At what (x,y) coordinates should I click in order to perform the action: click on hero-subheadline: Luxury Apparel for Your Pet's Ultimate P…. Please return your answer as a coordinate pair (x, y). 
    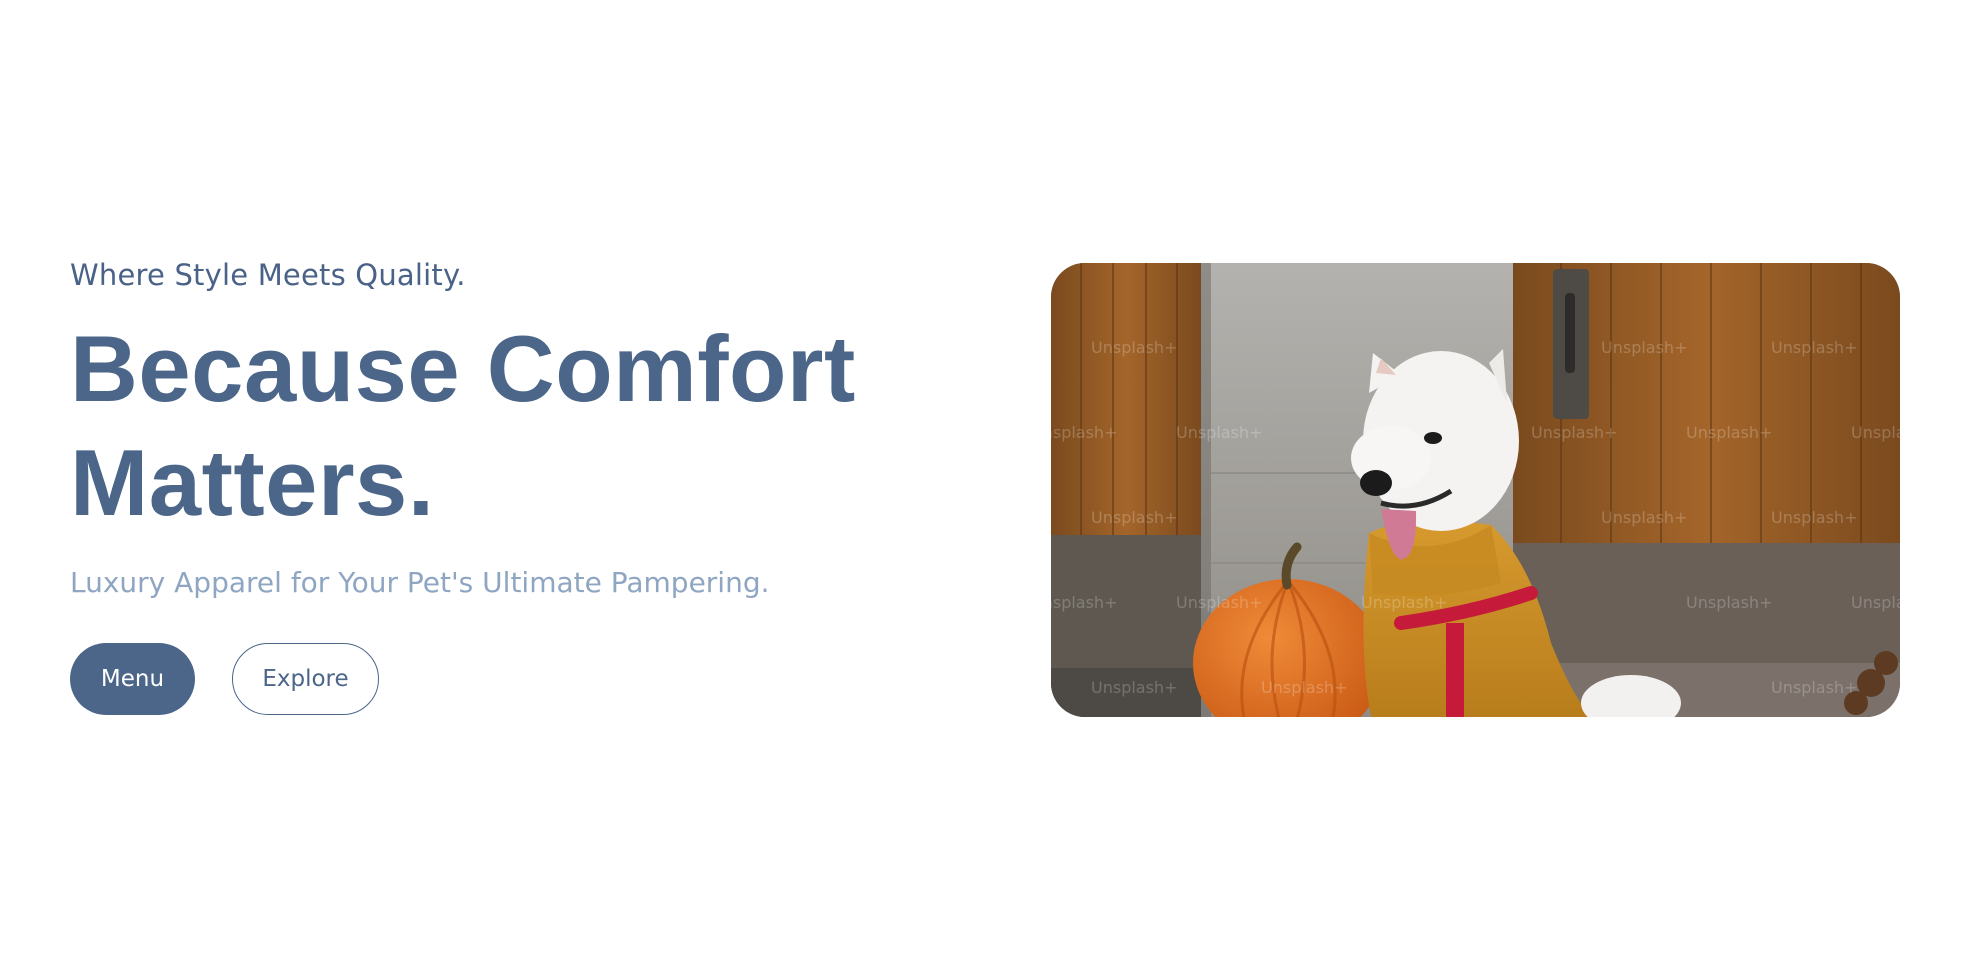
    Looking at the image, I should click on (420, 582).